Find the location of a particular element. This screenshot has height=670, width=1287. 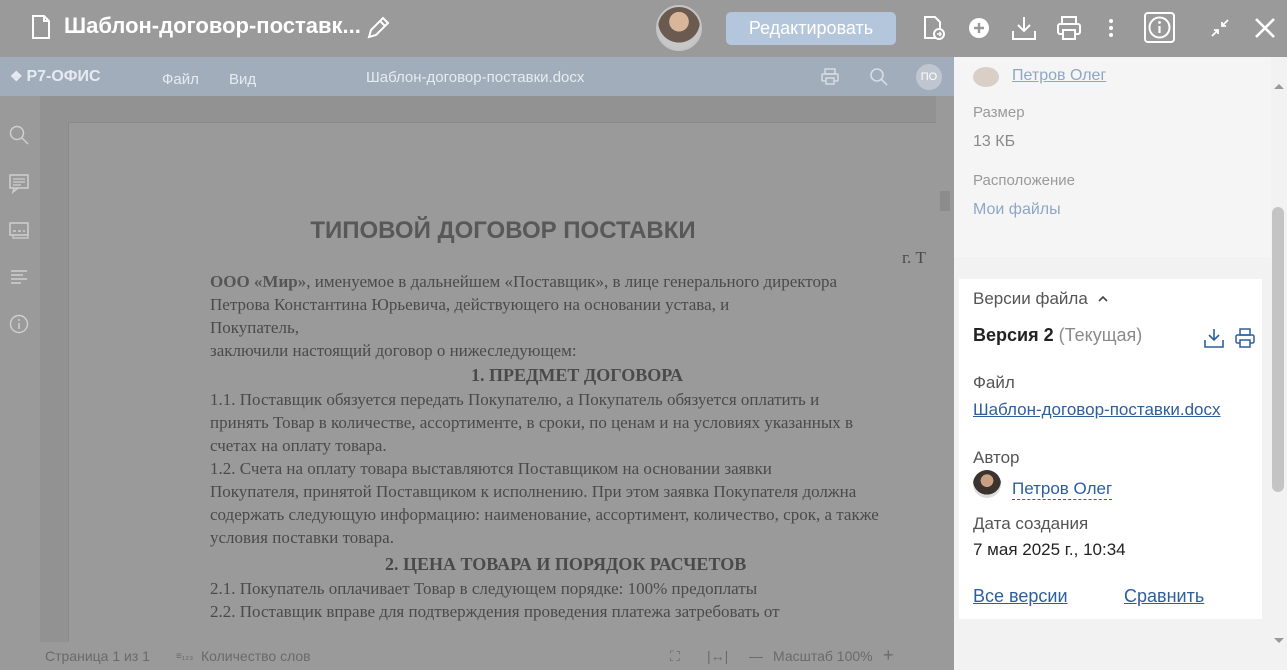

print-icon is located at coordinates (1069, 28).